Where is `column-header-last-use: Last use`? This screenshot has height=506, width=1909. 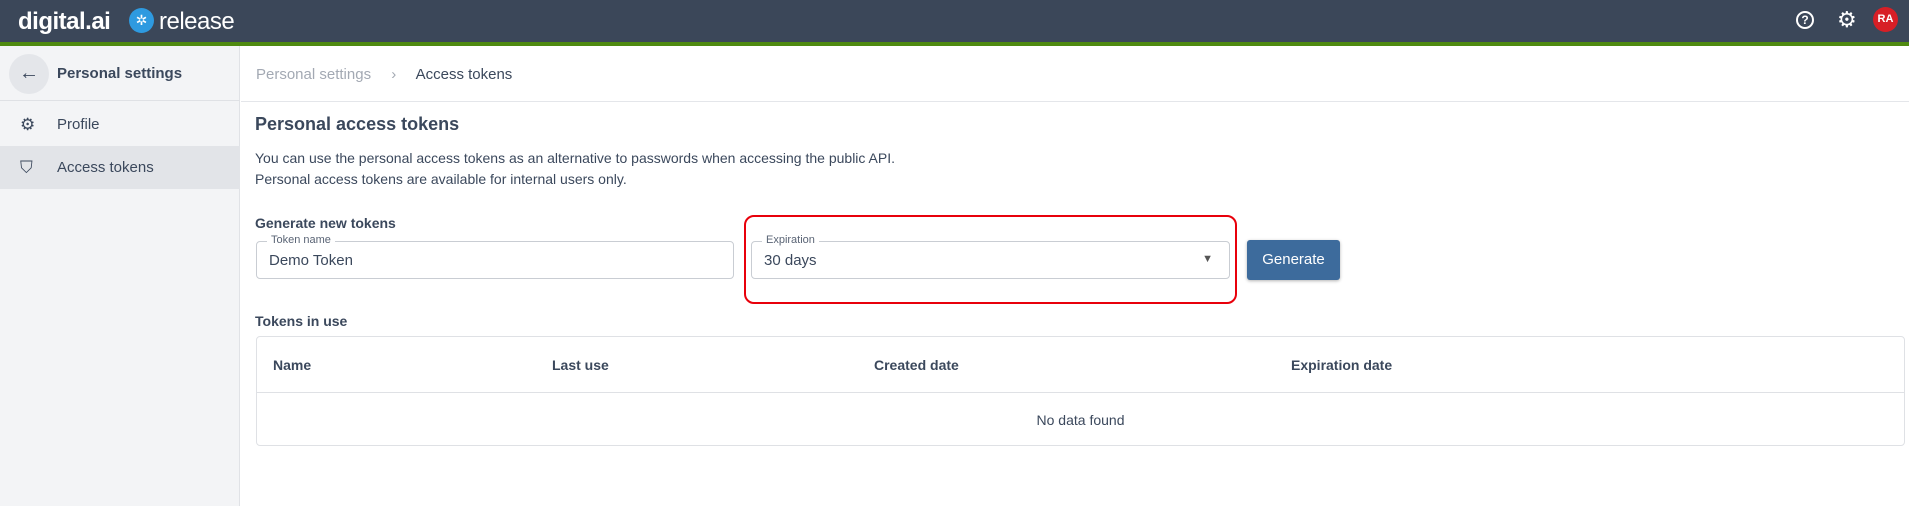 column-header-last-use: Last use is located at coordinates (580, 365).